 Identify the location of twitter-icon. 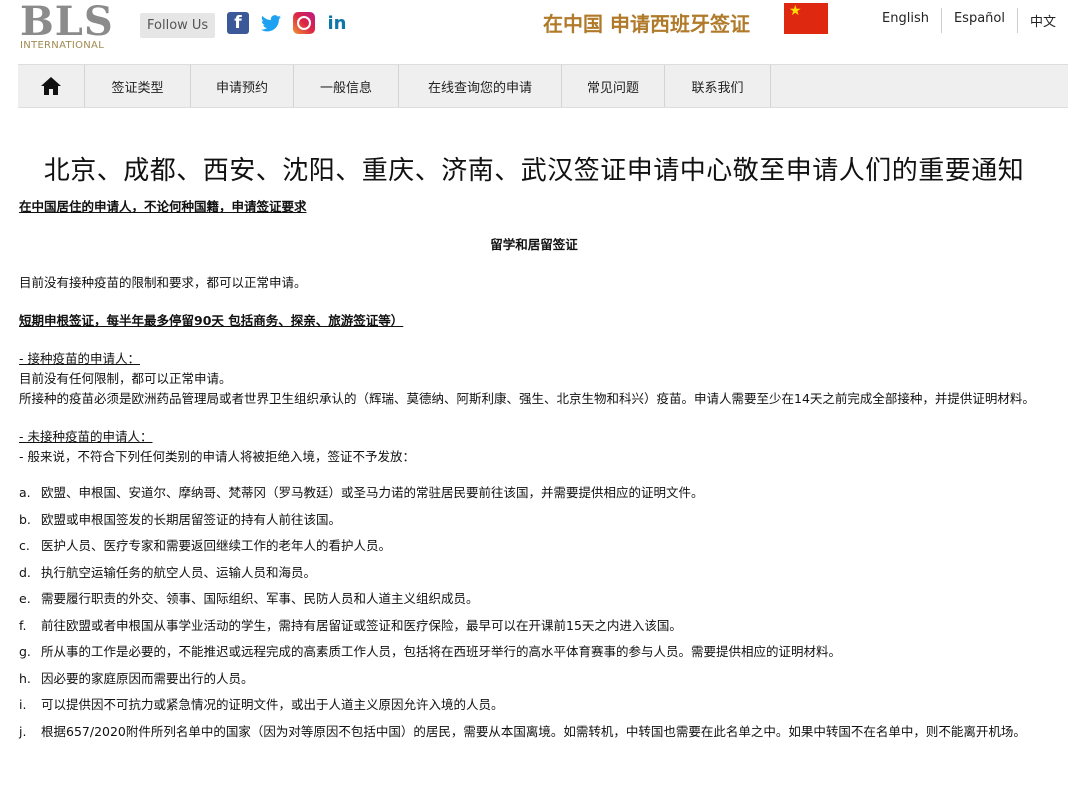
(271, 23).